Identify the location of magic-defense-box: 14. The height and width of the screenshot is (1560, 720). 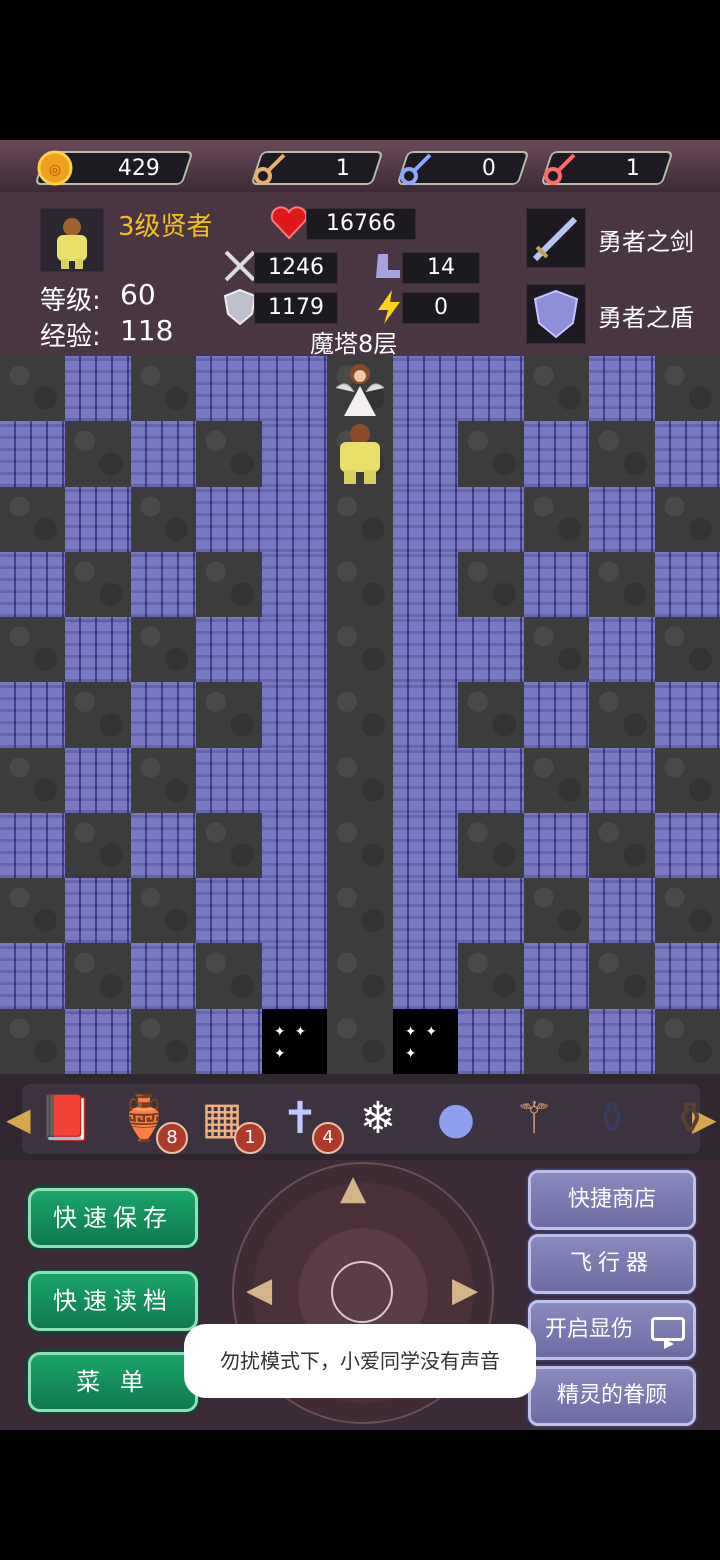
(441, 268).